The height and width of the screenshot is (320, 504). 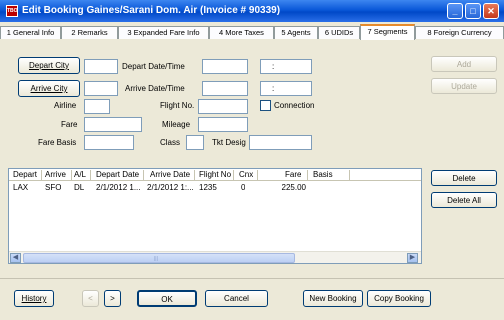 I want to click on fare-field, so click(x=113, y=124).